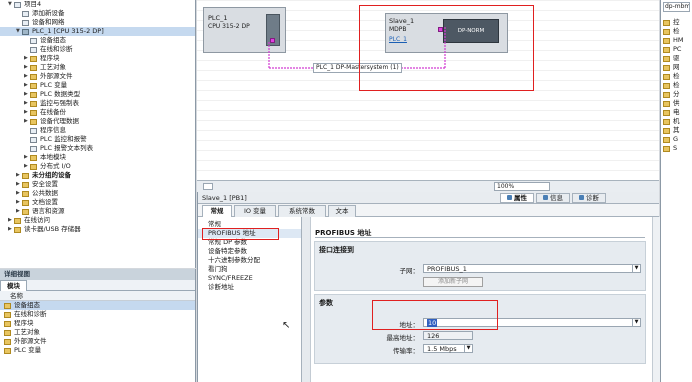 Image resolution: width=692 pixels, height=382 pixels. What do you see at coordinates (97, 211) in the screenshot?
I see `tree-item: ▶ 语言和资源` at bounding box center [97, 211].